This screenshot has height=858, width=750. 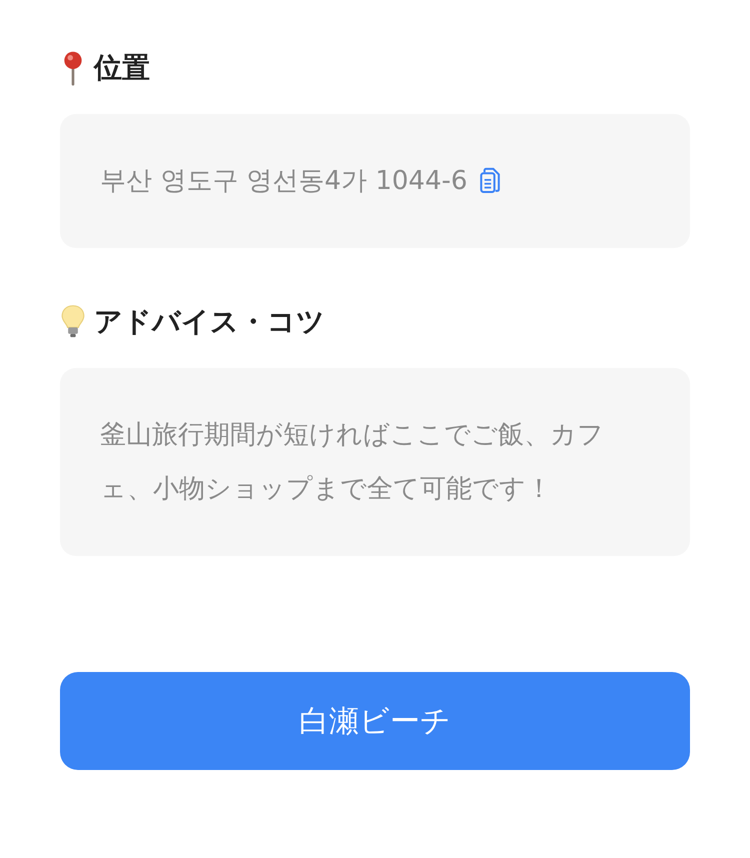 What do you see at coordinates (375, 721) in the screenshot?
I see `primary-button: 白瀬ビーチ` at bounding box center [375, 721].